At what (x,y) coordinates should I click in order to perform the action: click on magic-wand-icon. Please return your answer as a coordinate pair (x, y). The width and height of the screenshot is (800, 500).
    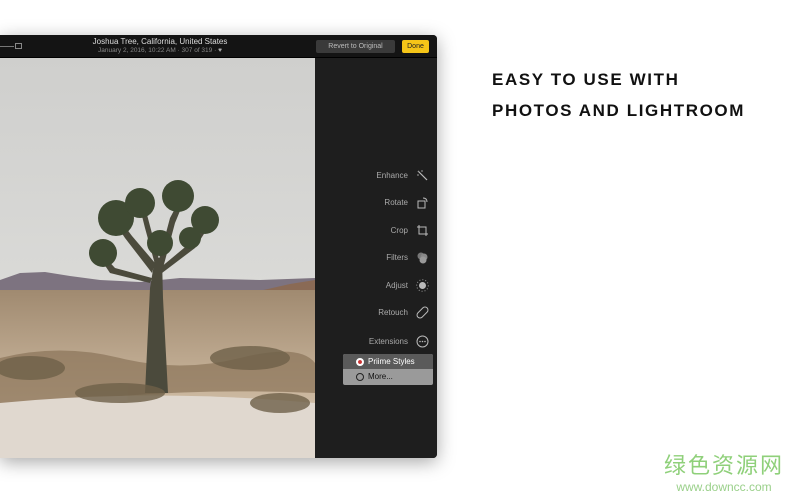
    Looking at the image, I should click on (422, 174).